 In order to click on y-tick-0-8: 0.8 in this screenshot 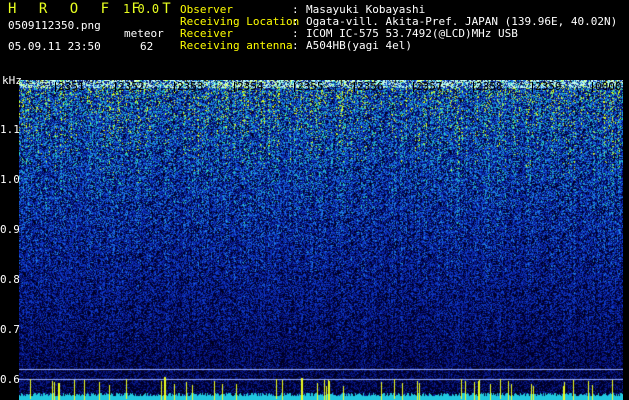, I will do `click(10, 279)`.